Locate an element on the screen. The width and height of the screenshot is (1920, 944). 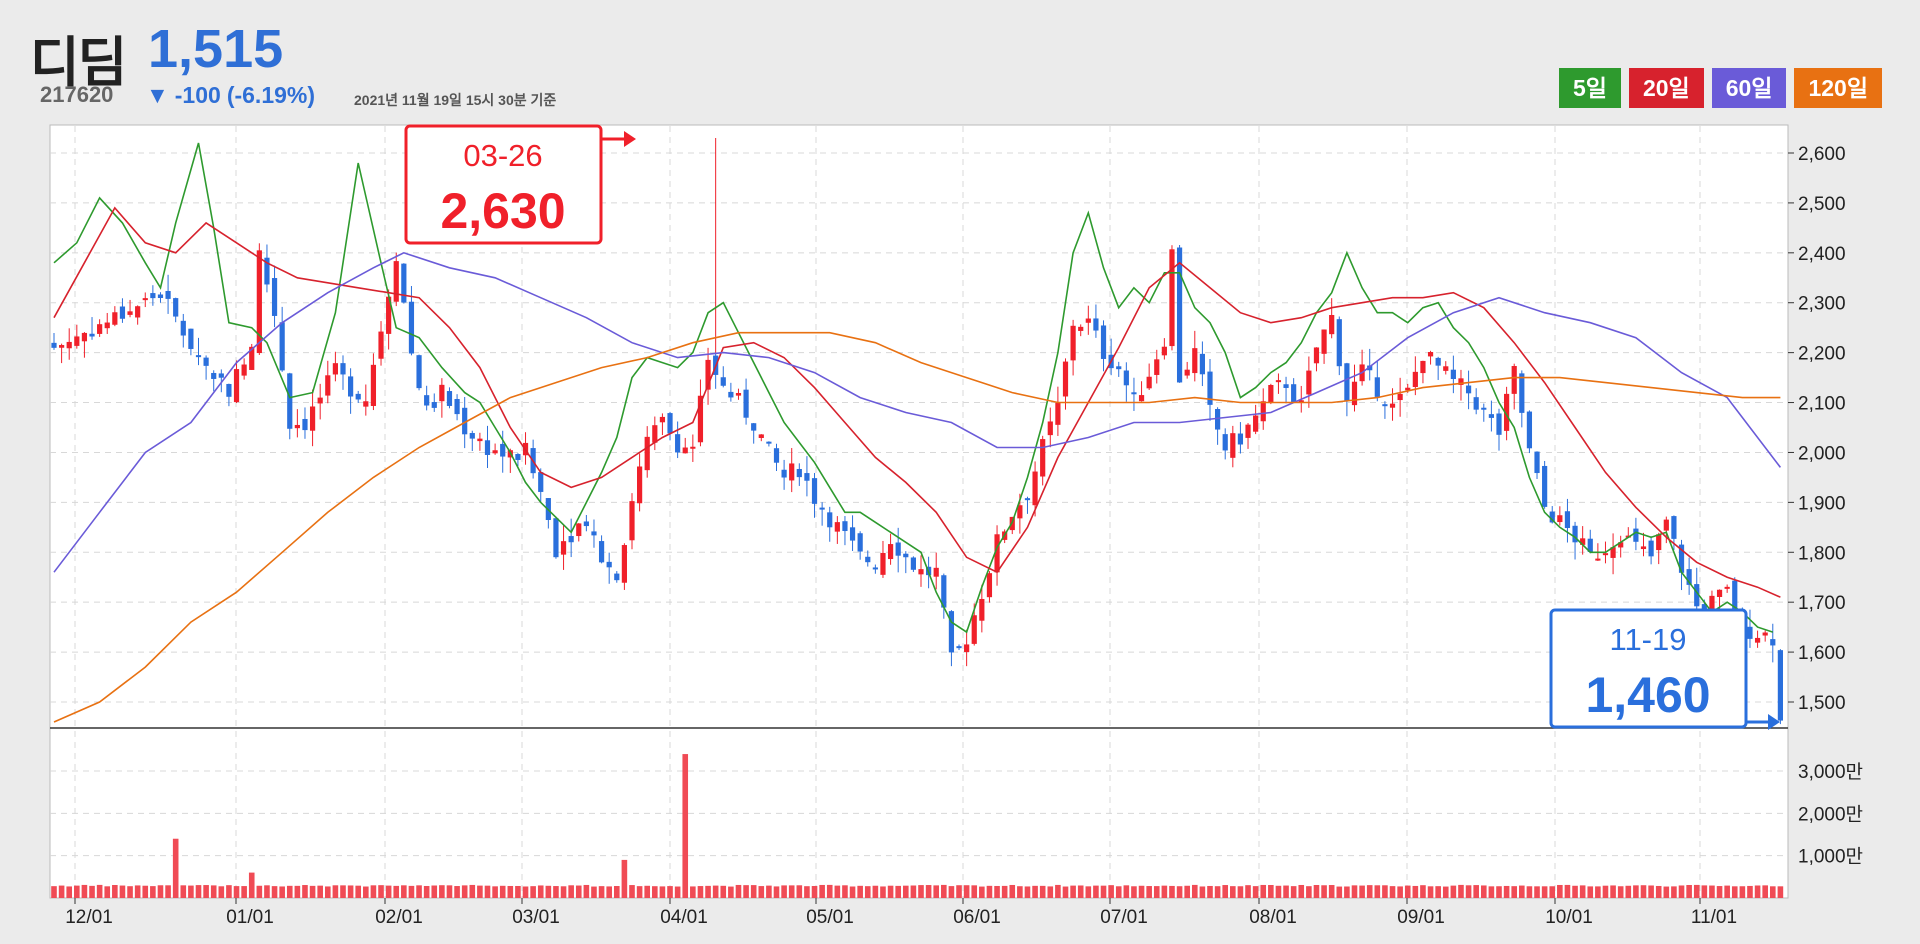
x-tick-label: 03/01 is located at coordinates (536, 917).